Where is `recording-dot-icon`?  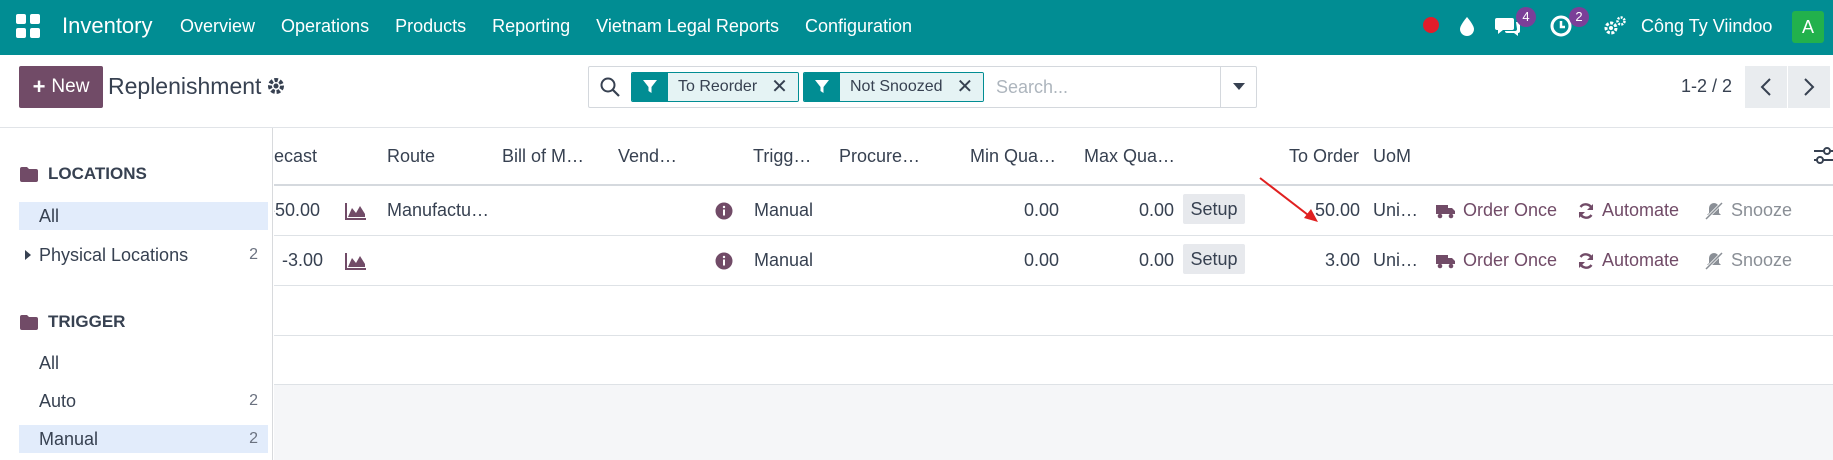 recording-dot-icon is located at coordinates (1431, 25).